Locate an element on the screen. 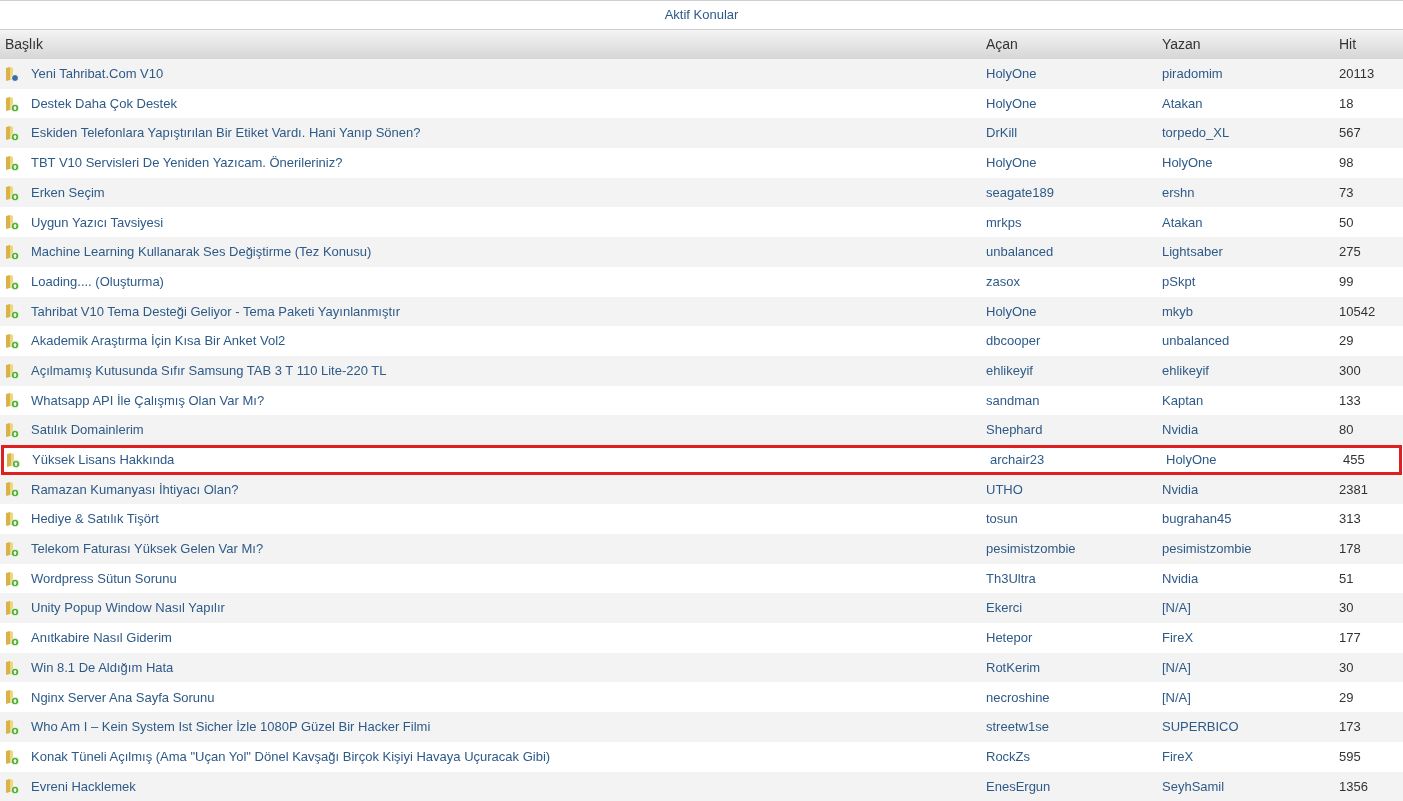 The image size is (1403, 801). topic-link: Erken Seçim is located at coordinates (68, 192).